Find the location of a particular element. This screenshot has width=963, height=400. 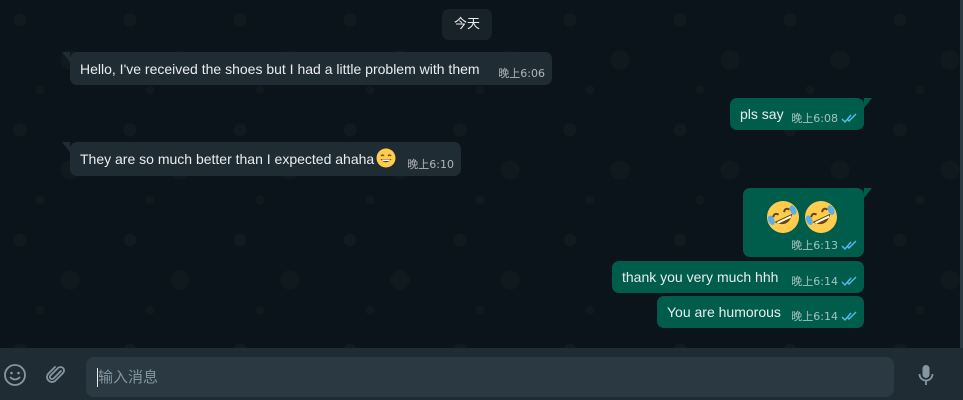

message-time-wrap: 晚上6:06 is located at coordinates (521, 73).